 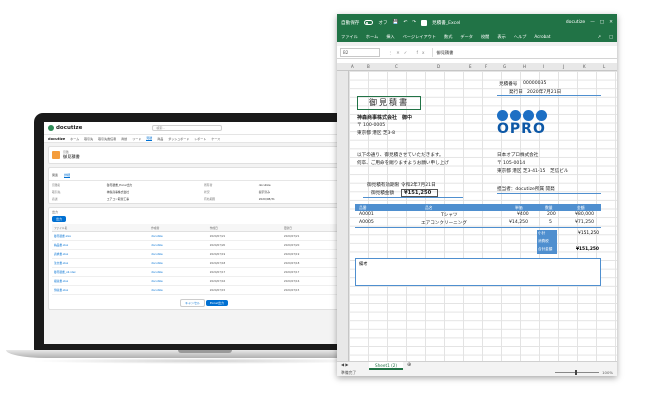 I want to click on tab-help: ヘルプ, so click(x=520, y=37).